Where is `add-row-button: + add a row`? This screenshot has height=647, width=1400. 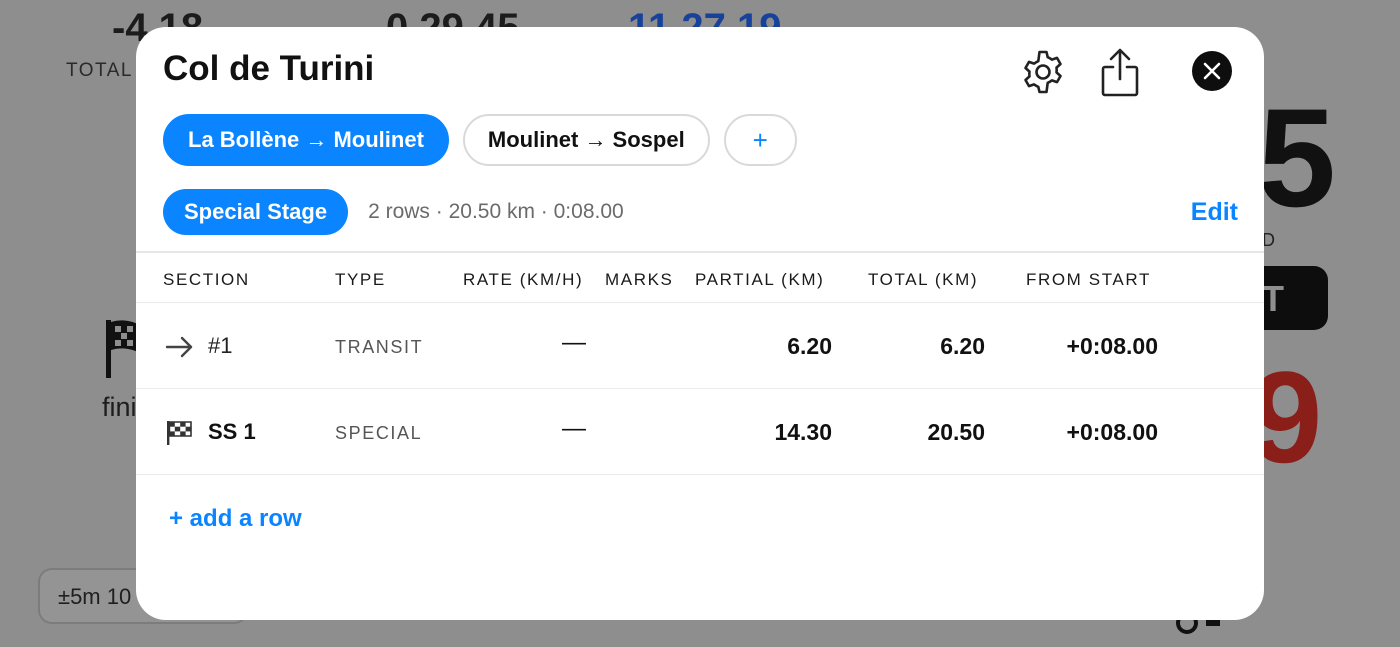 add-row-button: + add a row is located at coordinates (235, 519).